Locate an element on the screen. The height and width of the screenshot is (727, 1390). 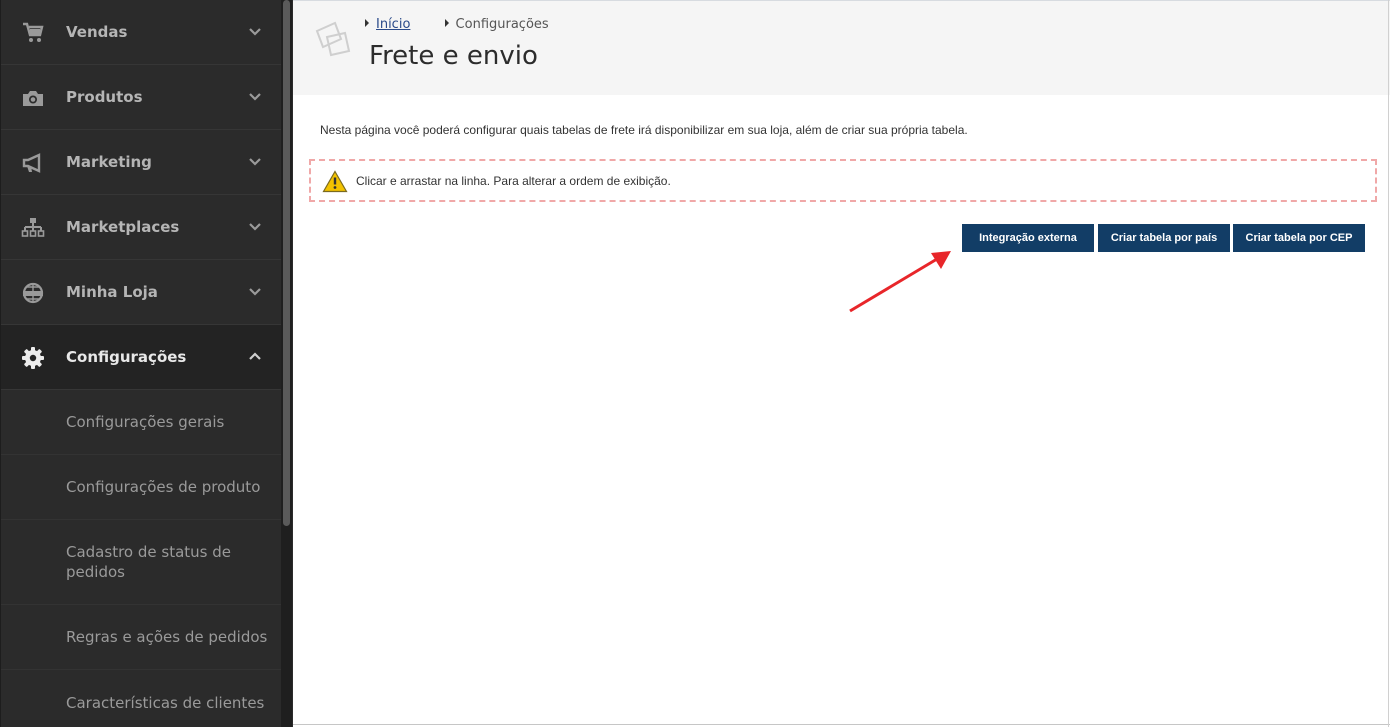
submenu-item-configuracoes-de-produto: Configurações de produto is located at coordinates (141, 487).